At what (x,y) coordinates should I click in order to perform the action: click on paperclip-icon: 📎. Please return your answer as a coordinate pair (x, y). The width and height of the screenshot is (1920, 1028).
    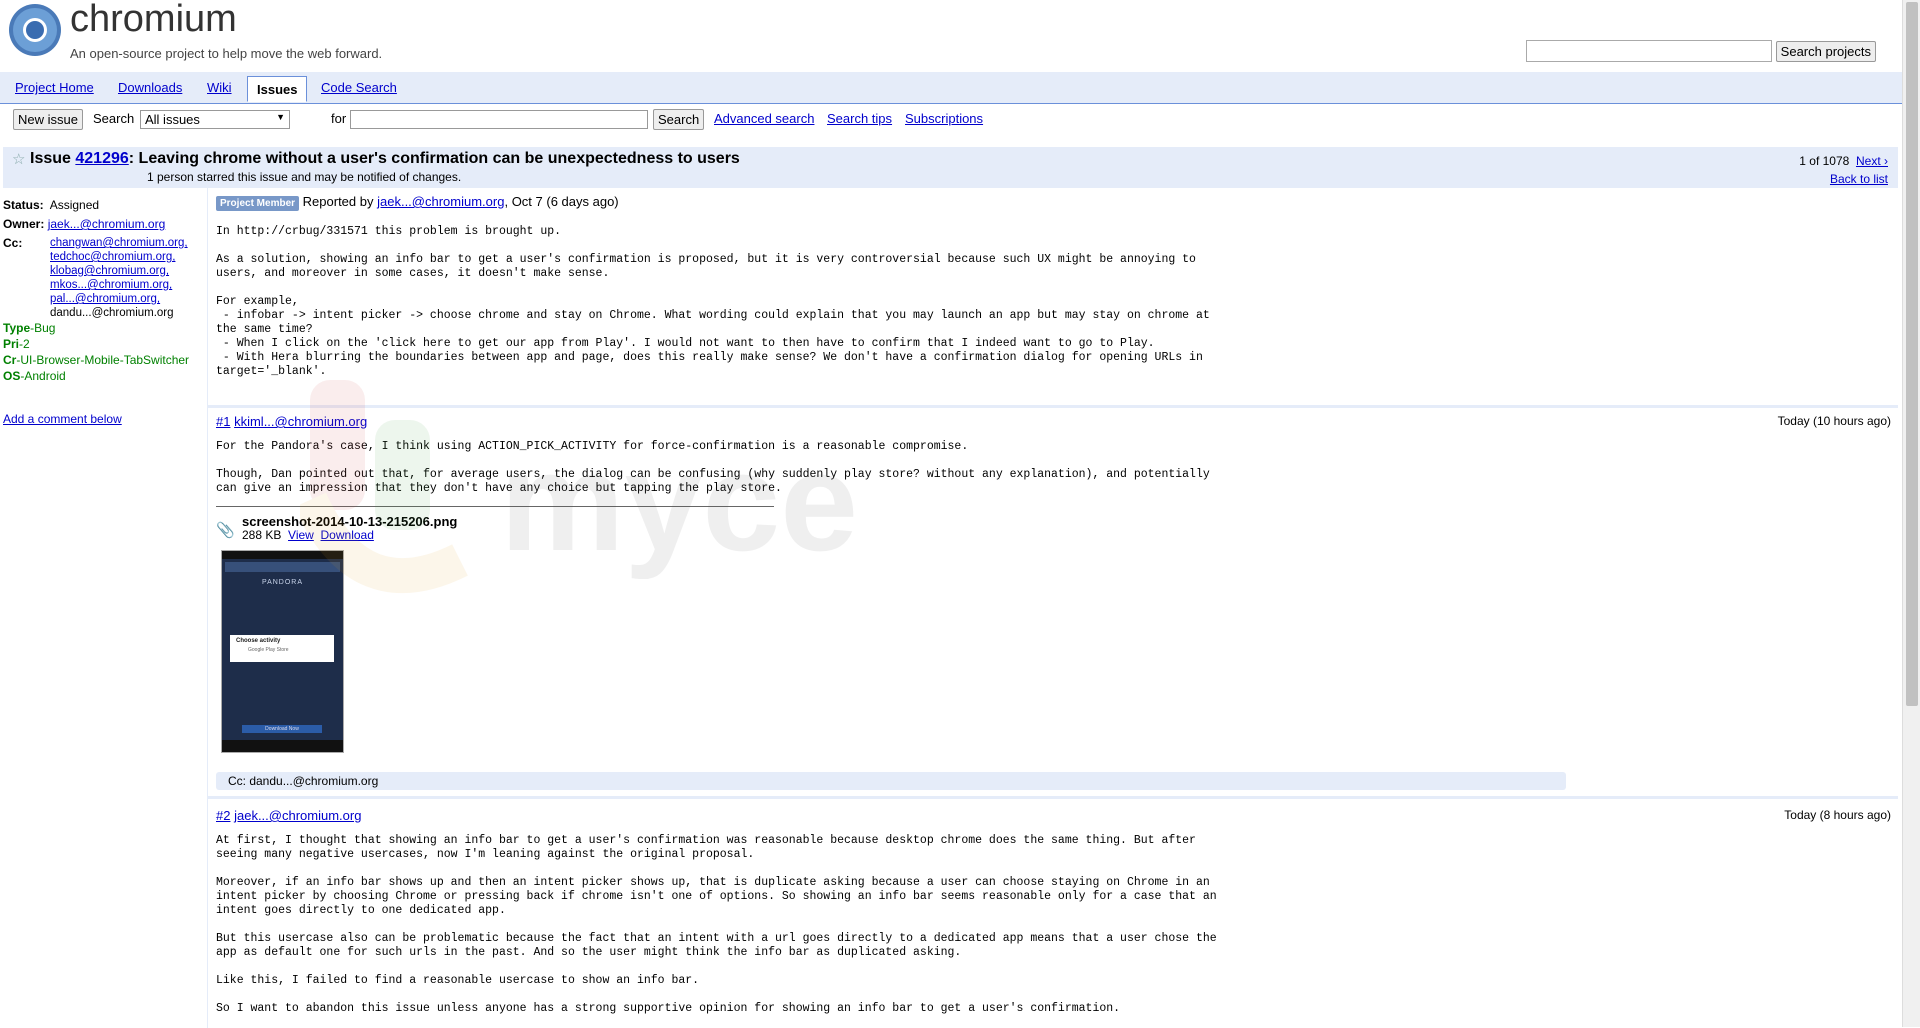
    Looking at the image, I should click on (225, 530).